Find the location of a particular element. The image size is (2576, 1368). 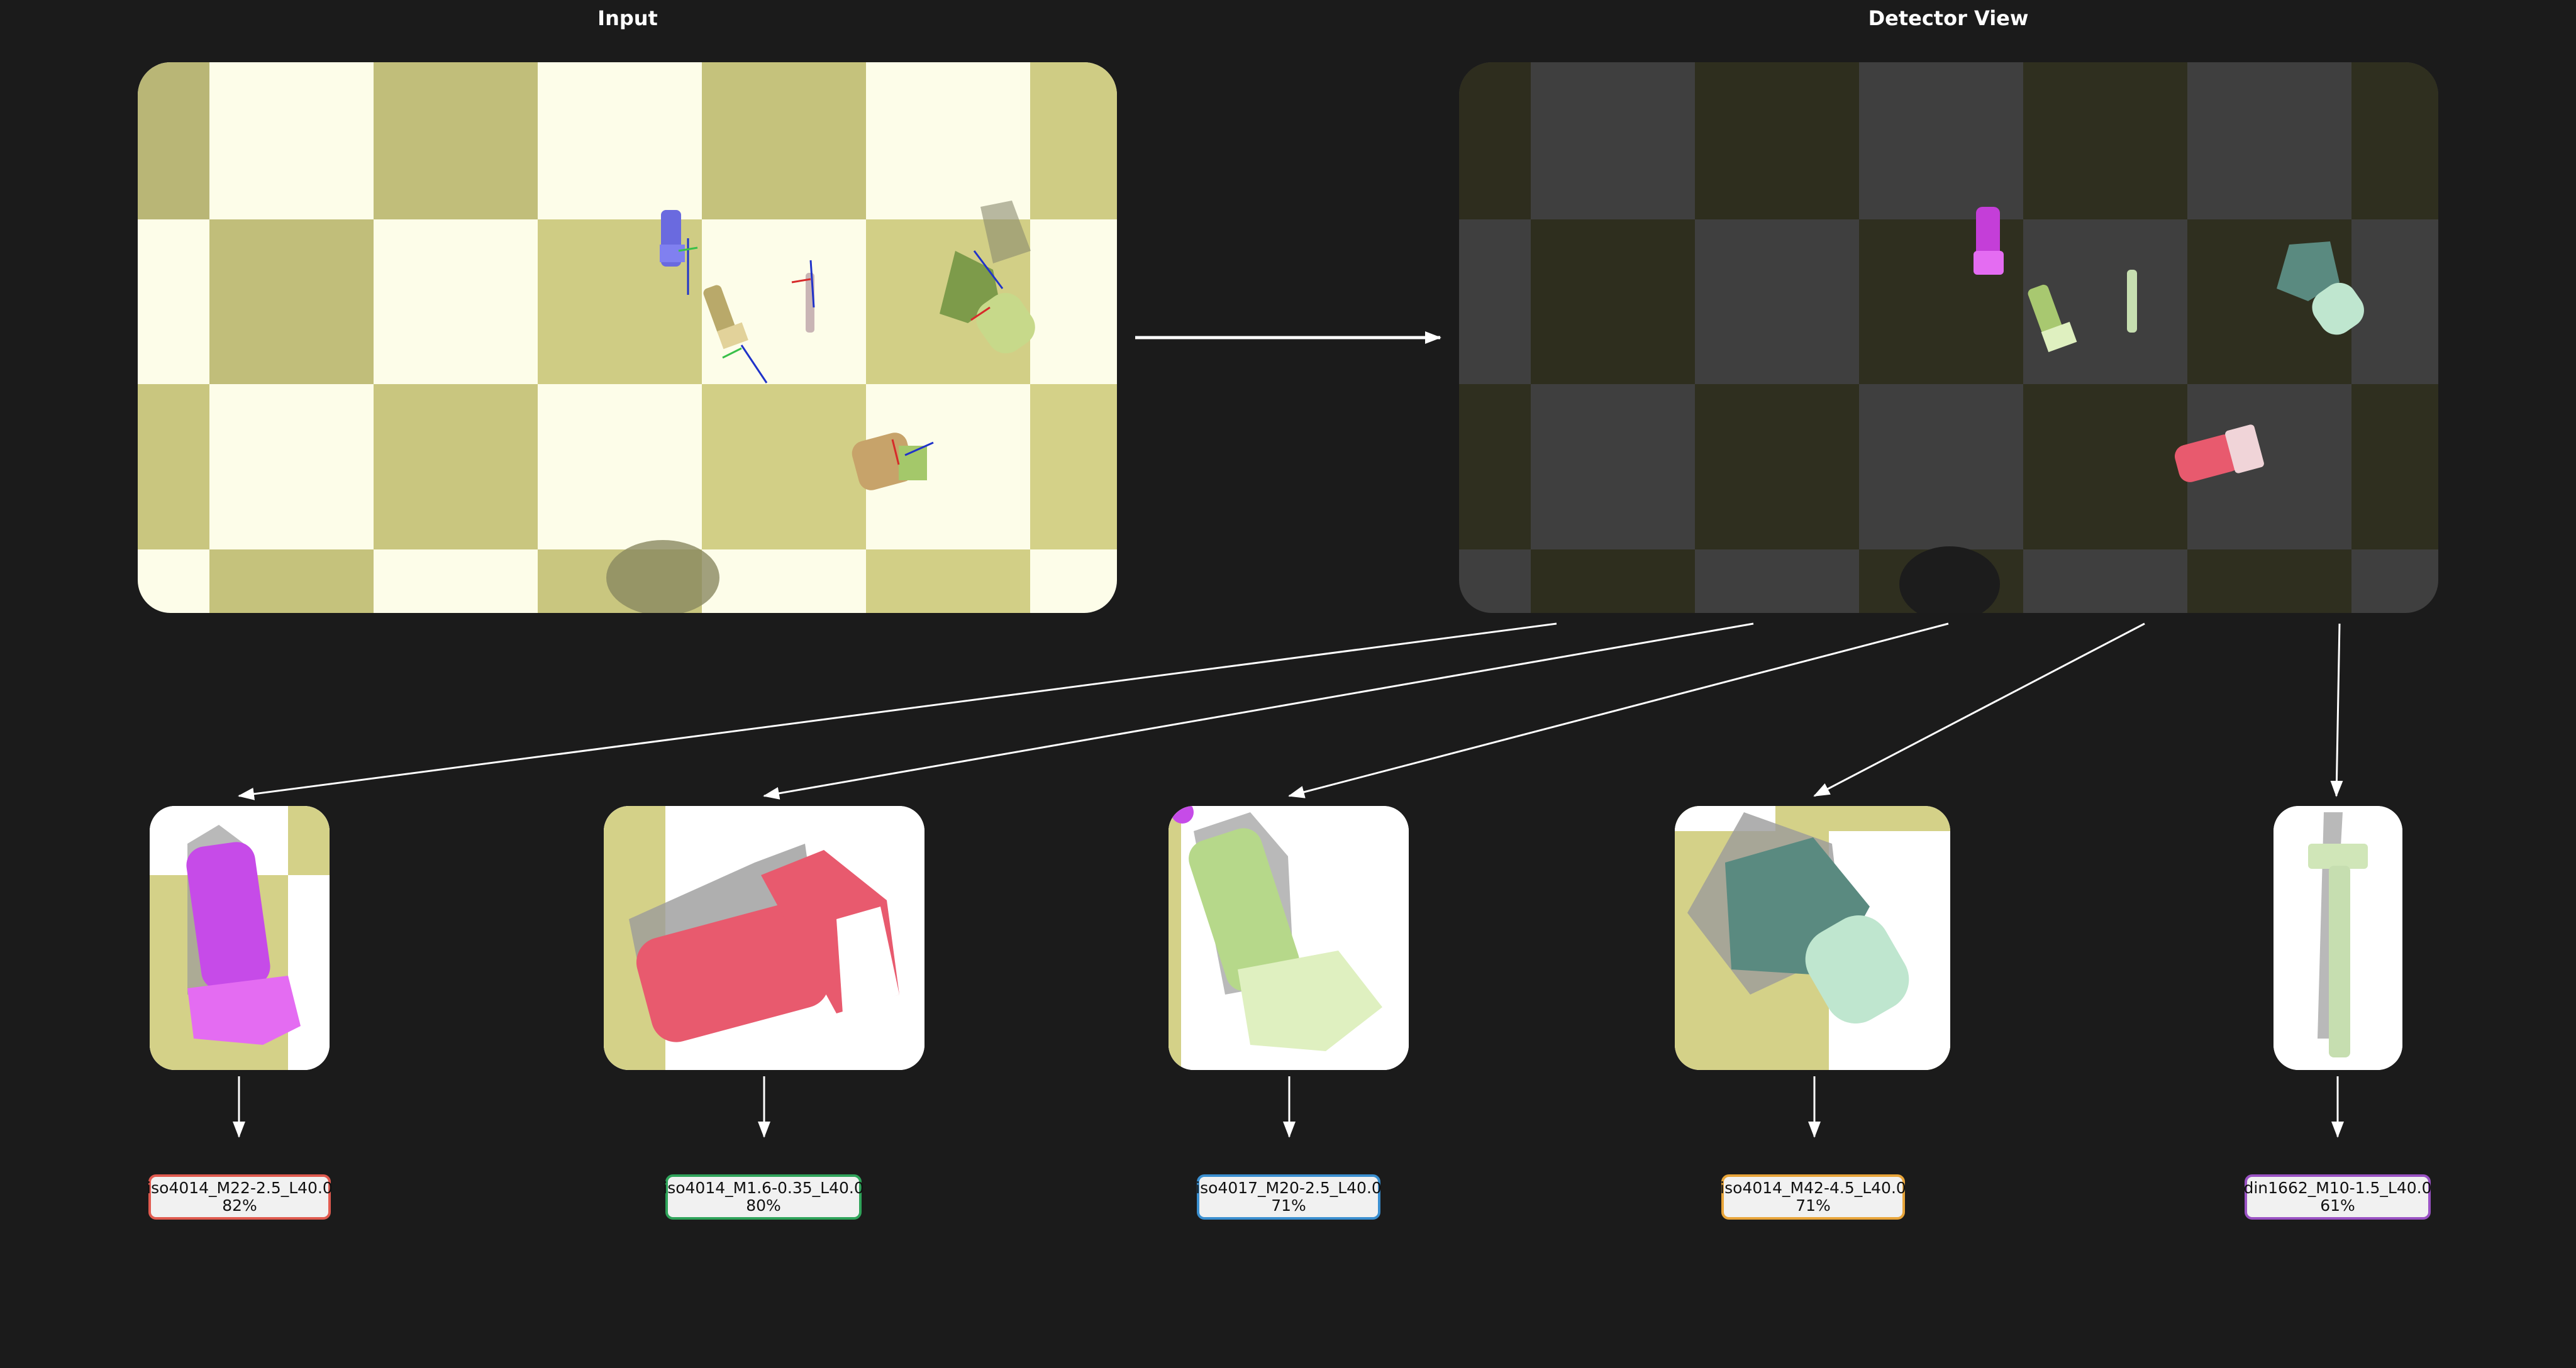

detection-label-4: iso4014_M42-4.5_L40.0 71% is located at coordinates (1813, 1197).